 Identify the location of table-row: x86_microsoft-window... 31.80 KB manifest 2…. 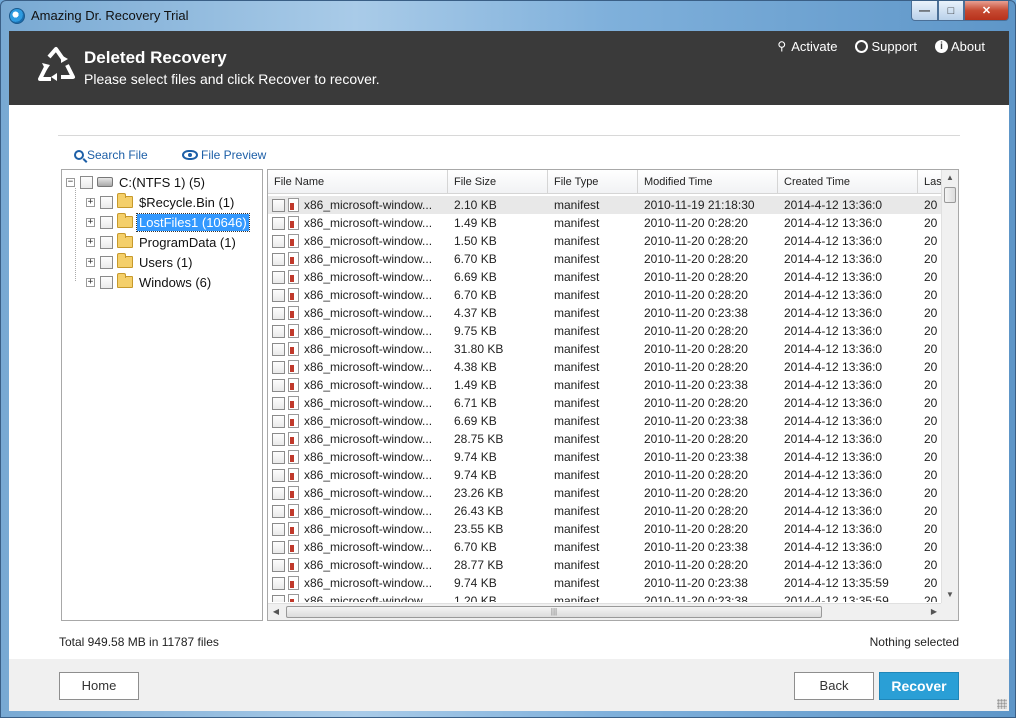
(605, 349).